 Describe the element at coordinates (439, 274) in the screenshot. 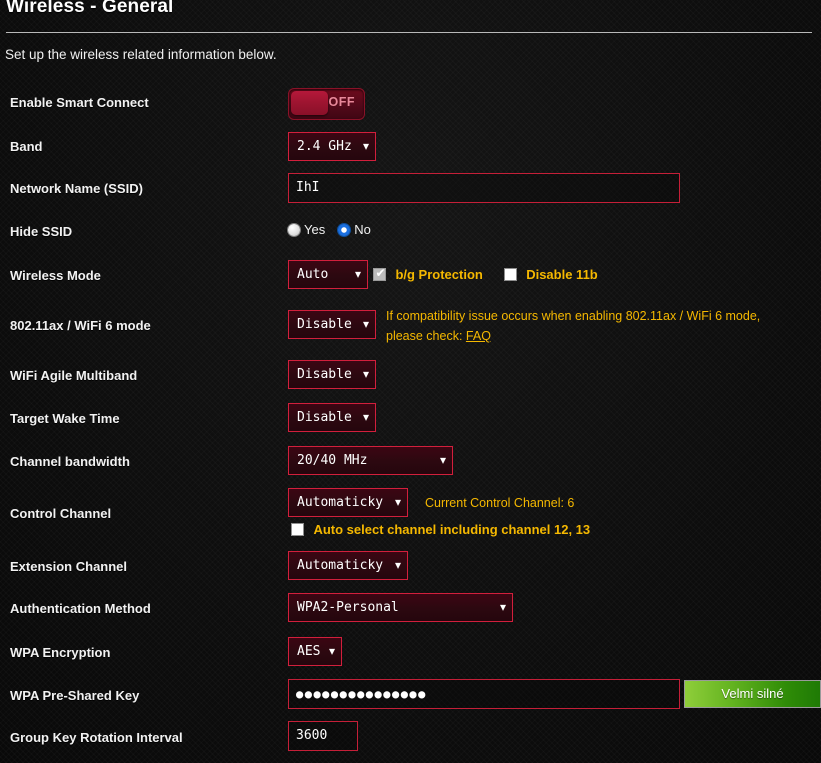

I see `bg-protection-label: b/g Protection` at that location.